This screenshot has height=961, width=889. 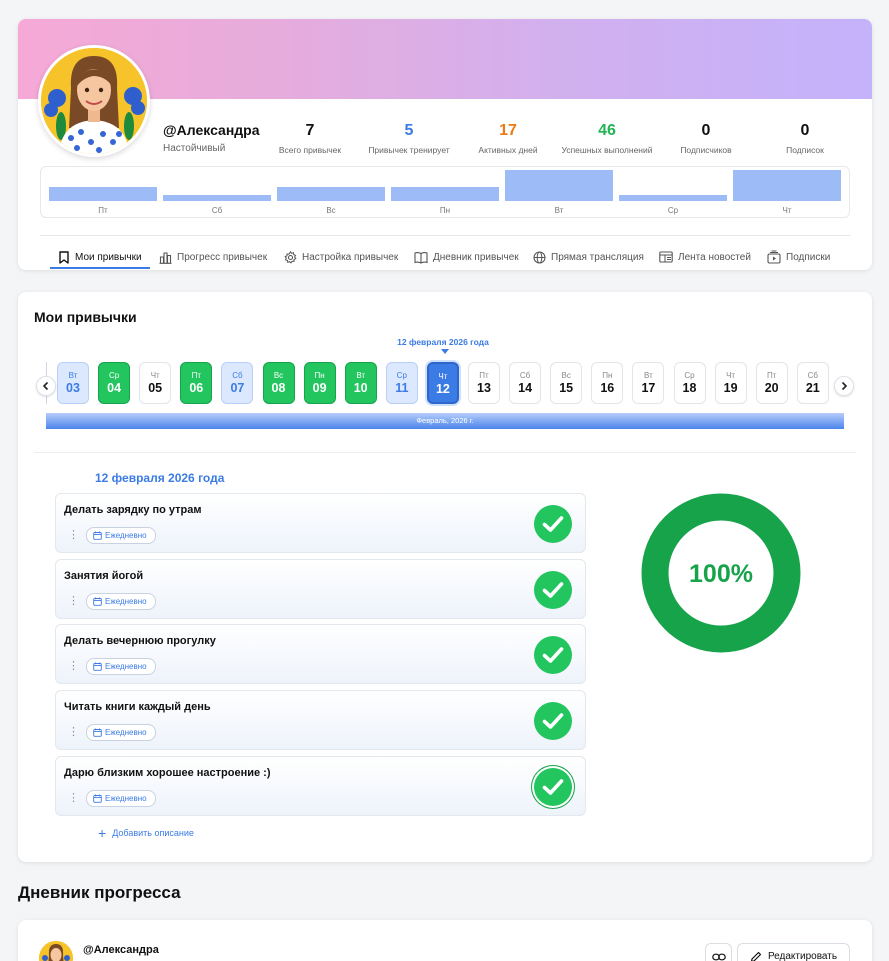 What do you see at coordinates (648, 383) in the screenshot?
I see `calendar-day: Вт 17` at bounding box center [648, 383].